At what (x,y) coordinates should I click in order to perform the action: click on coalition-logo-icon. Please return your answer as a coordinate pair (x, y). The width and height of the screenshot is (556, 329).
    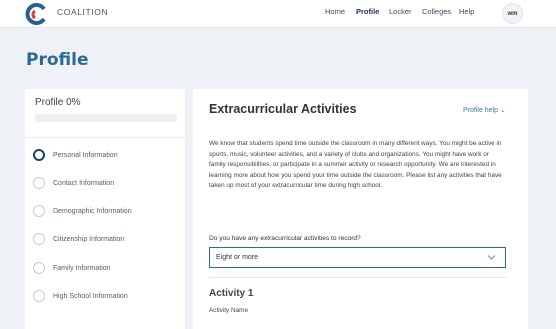
    Looking at the image, I should click on (36, 14).